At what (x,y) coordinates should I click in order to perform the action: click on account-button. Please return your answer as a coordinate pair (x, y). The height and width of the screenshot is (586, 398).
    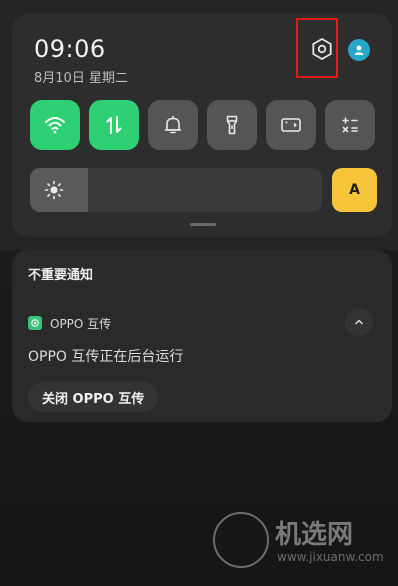
    Looking at the image, I should click on (359, 50).